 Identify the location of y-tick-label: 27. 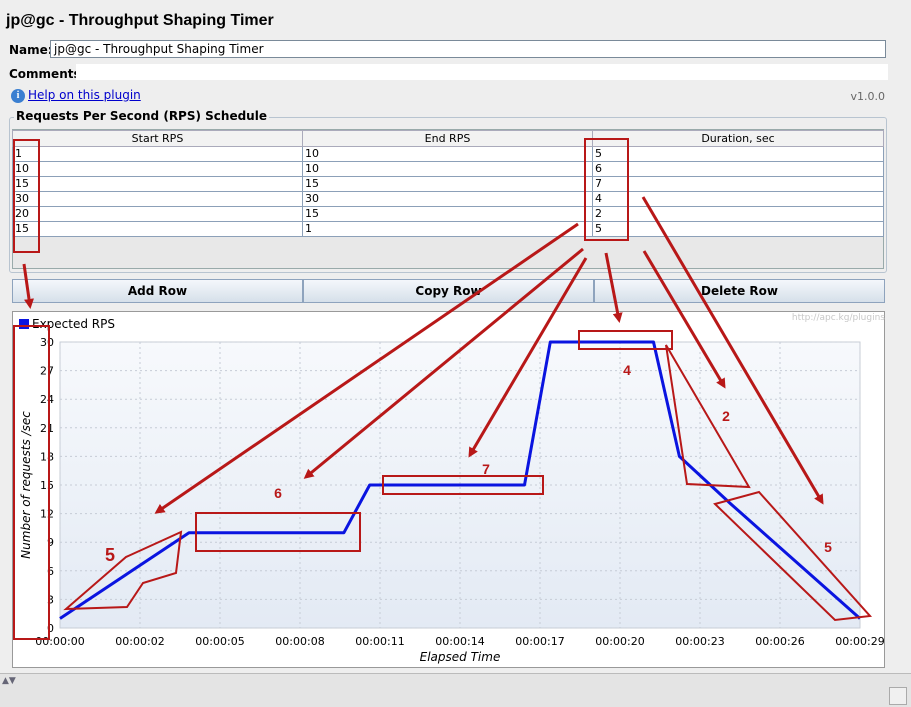
(47, 371).